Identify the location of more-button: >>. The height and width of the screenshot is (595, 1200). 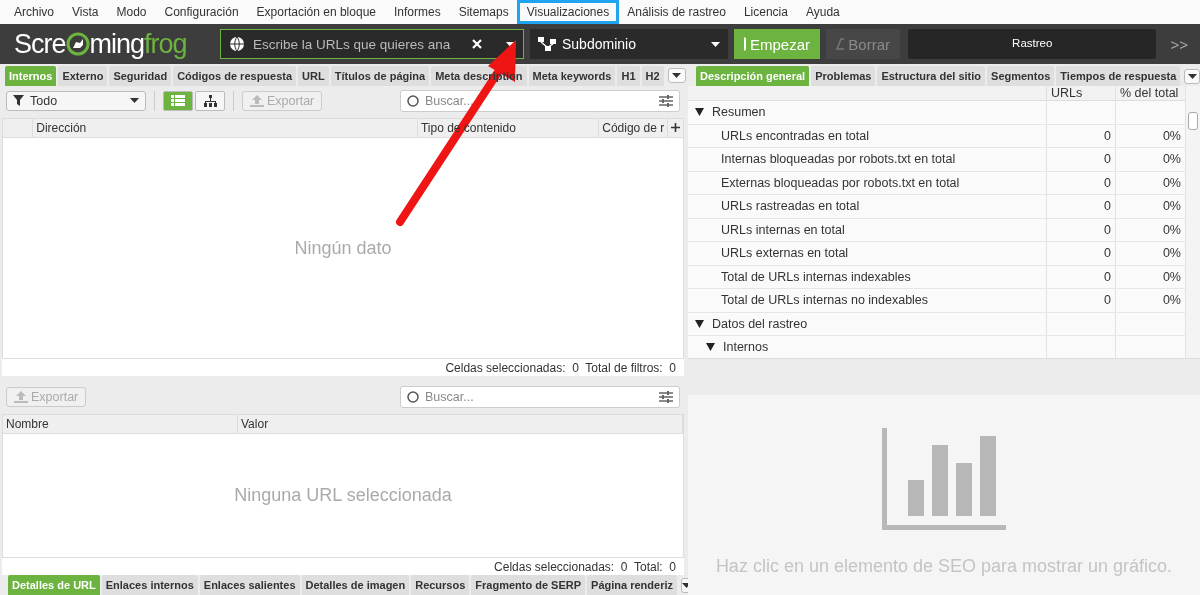
(1177, 44).